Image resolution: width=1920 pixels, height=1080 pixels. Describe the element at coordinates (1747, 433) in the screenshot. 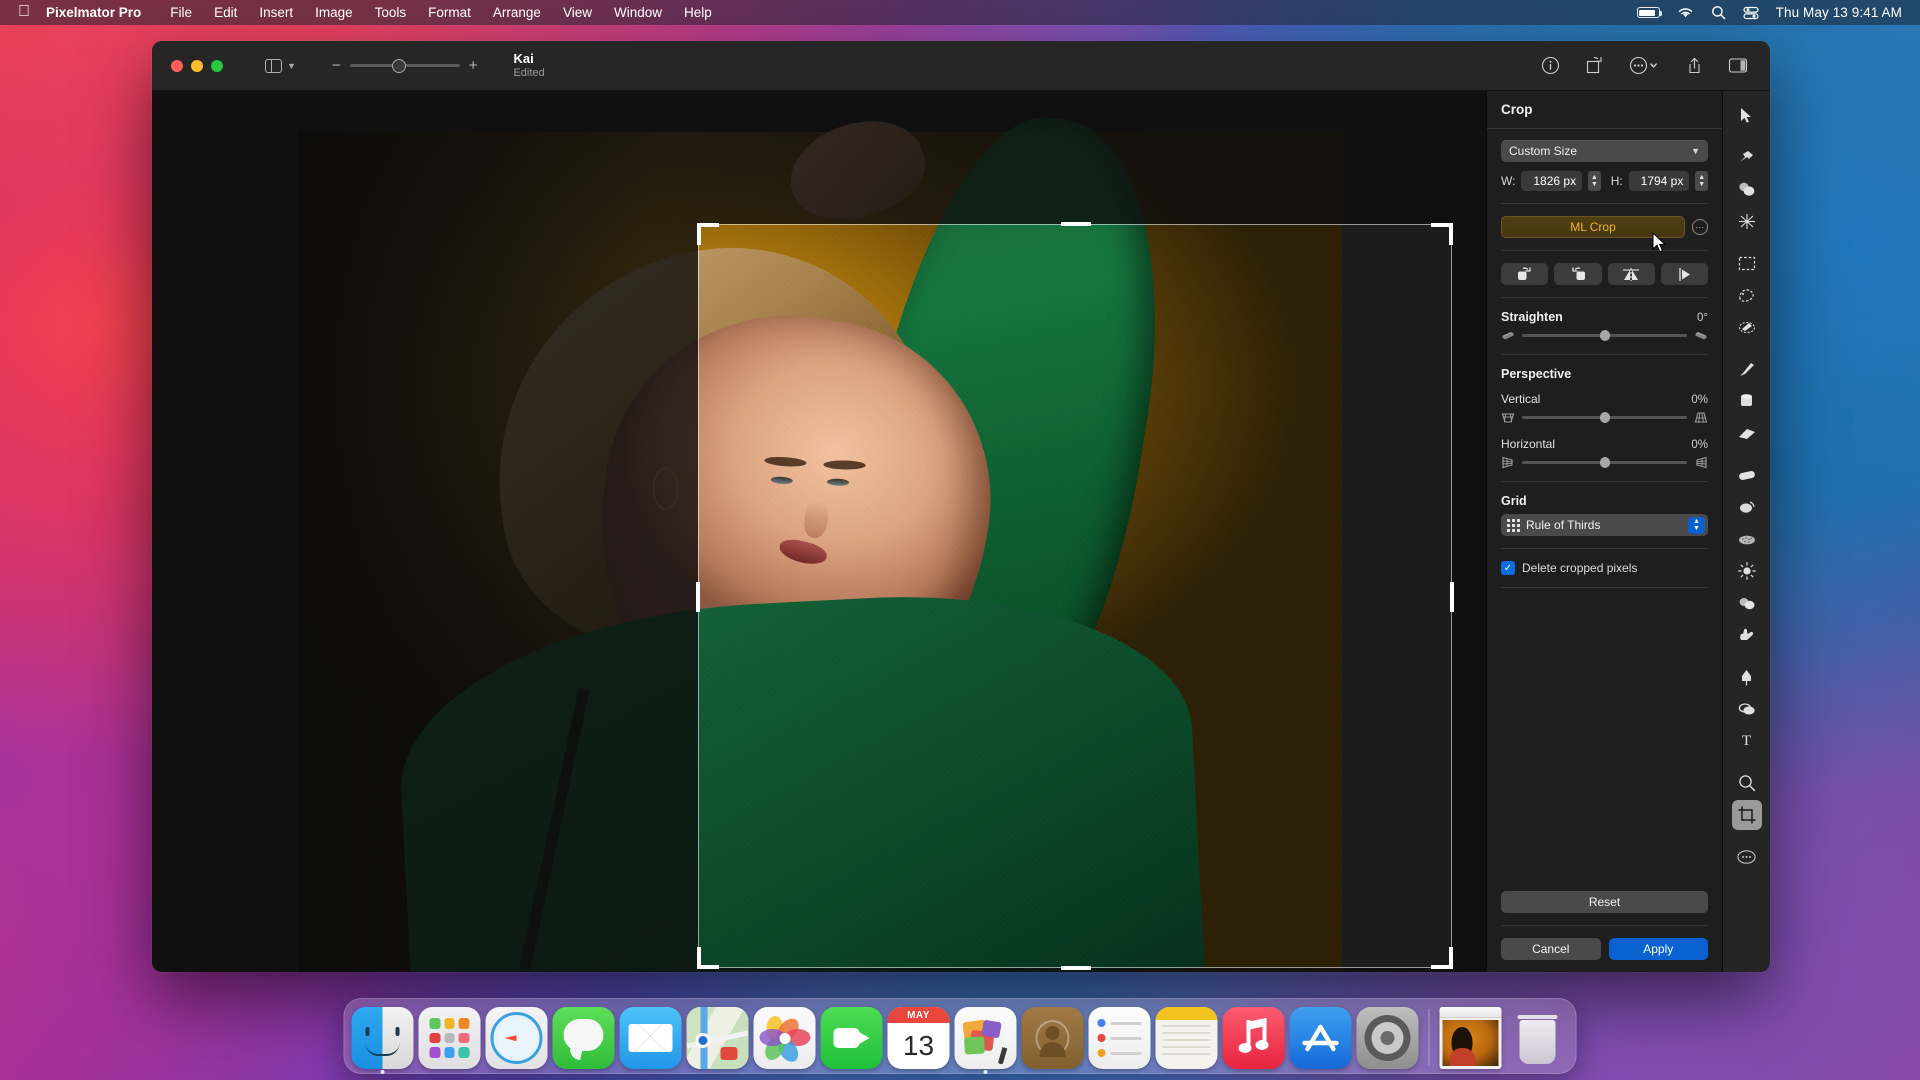

I see `tool-eraser` at that location.